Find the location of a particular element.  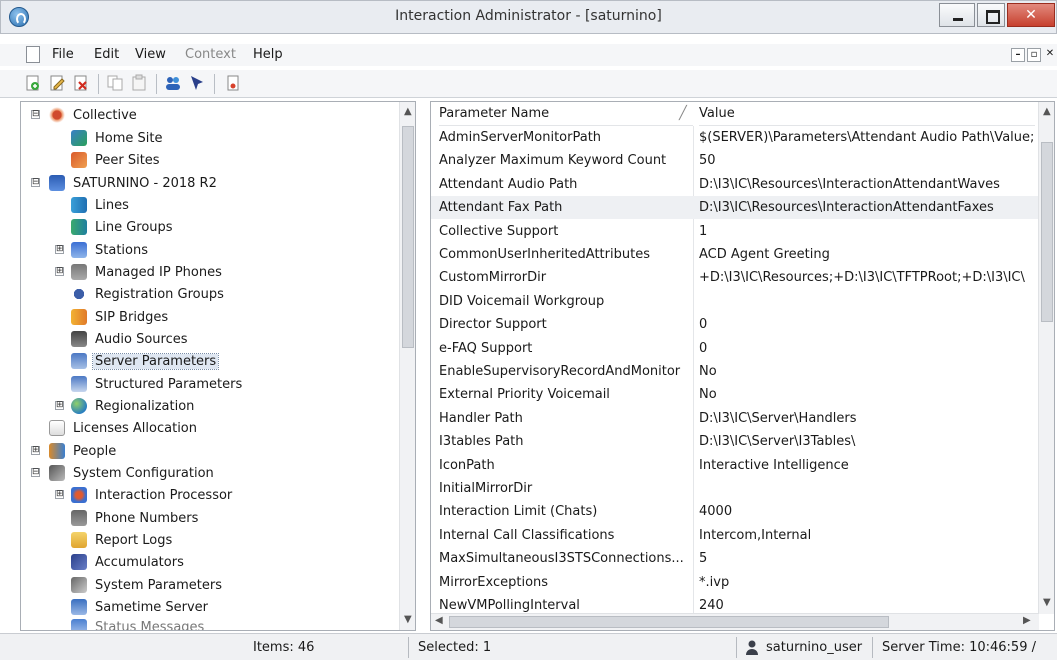

tree-item-line-groups: Line Groups is located at coordinates (123, 227).